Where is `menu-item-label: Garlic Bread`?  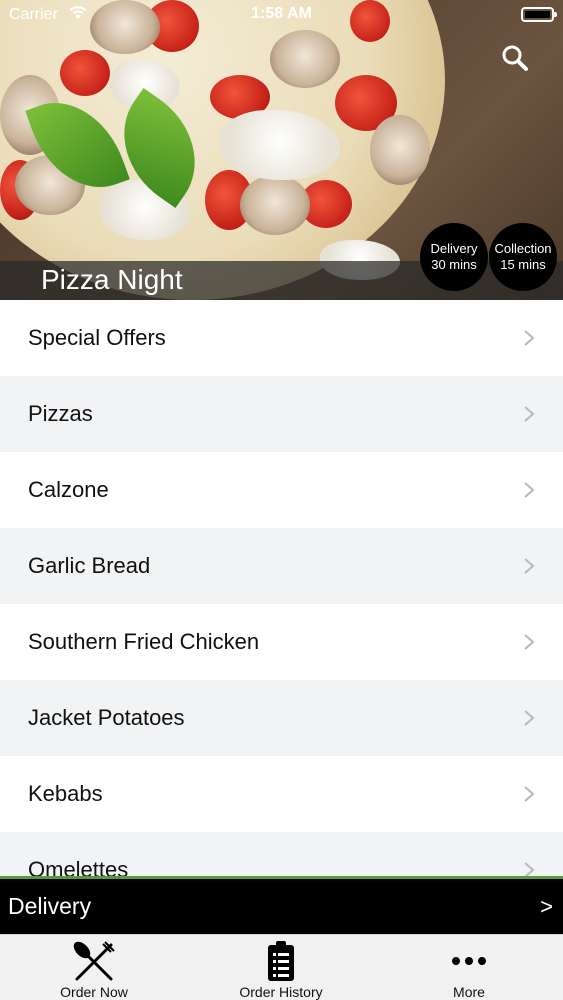
menu-item-label: Garlic Bread is located at coordinates (89, 565).